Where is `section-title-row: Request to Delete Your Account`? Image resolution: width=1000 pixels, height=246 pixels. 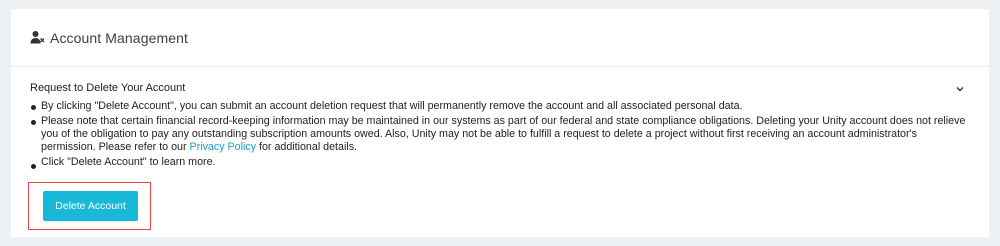
section-title-row: Request to Delete Your Account is located at coordinates (500, 88).